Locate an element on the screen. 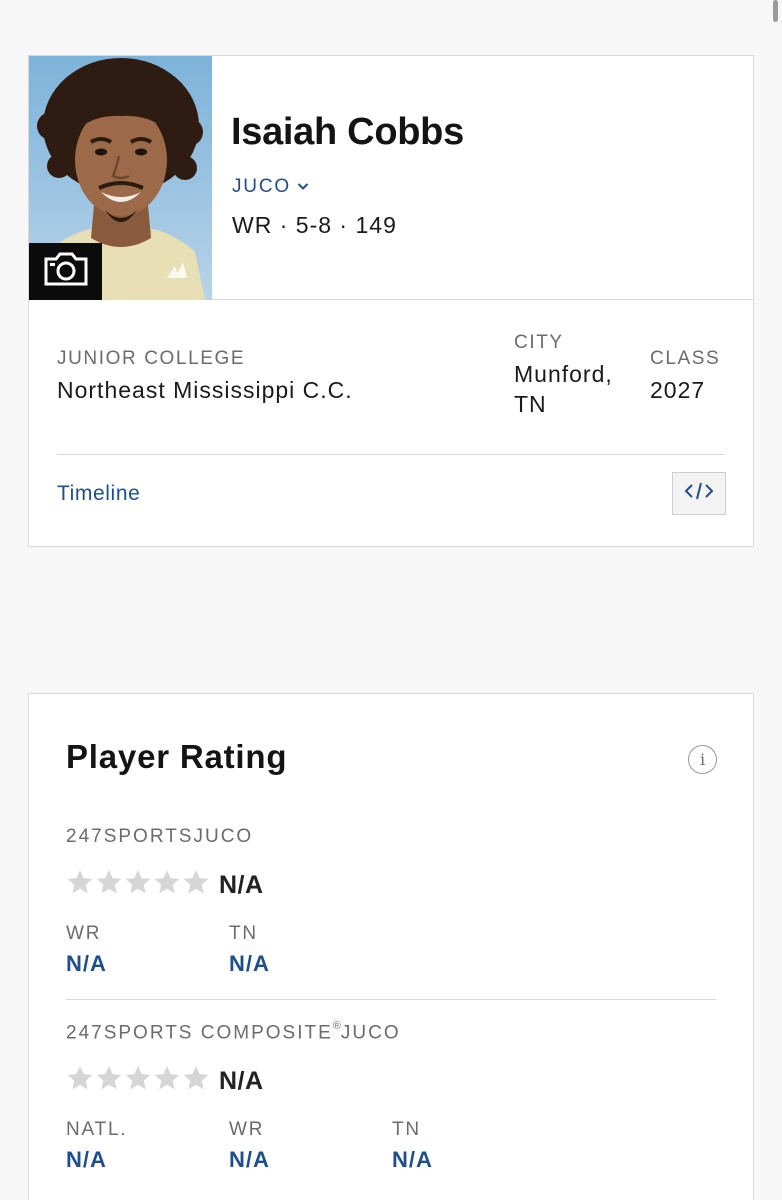 The image size is (782, 1200). player-height: 5-8 is located at coordinates (314, 225).